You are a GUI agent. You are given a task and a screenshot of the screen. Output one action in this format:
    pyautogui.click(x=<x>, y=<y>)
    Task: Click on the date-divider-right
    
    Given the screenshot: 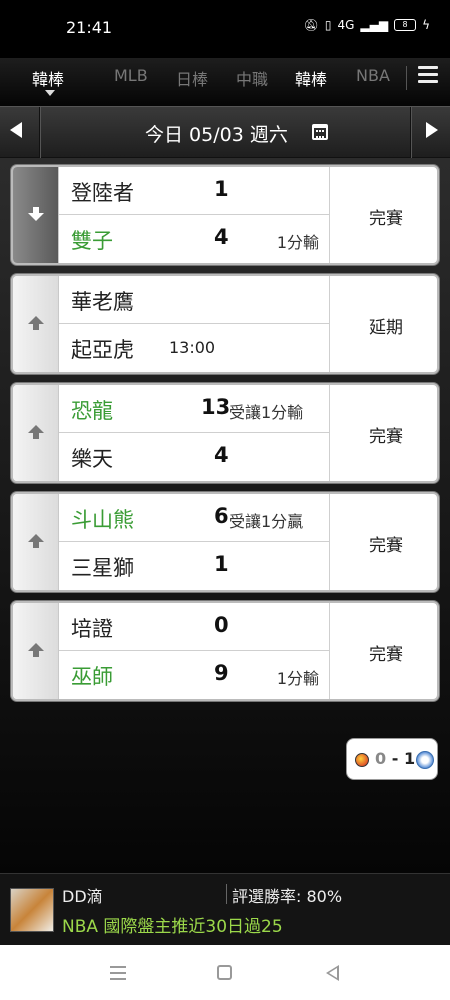 What is the action you would take?
    pyautogui.click(x=410, y=133)
    